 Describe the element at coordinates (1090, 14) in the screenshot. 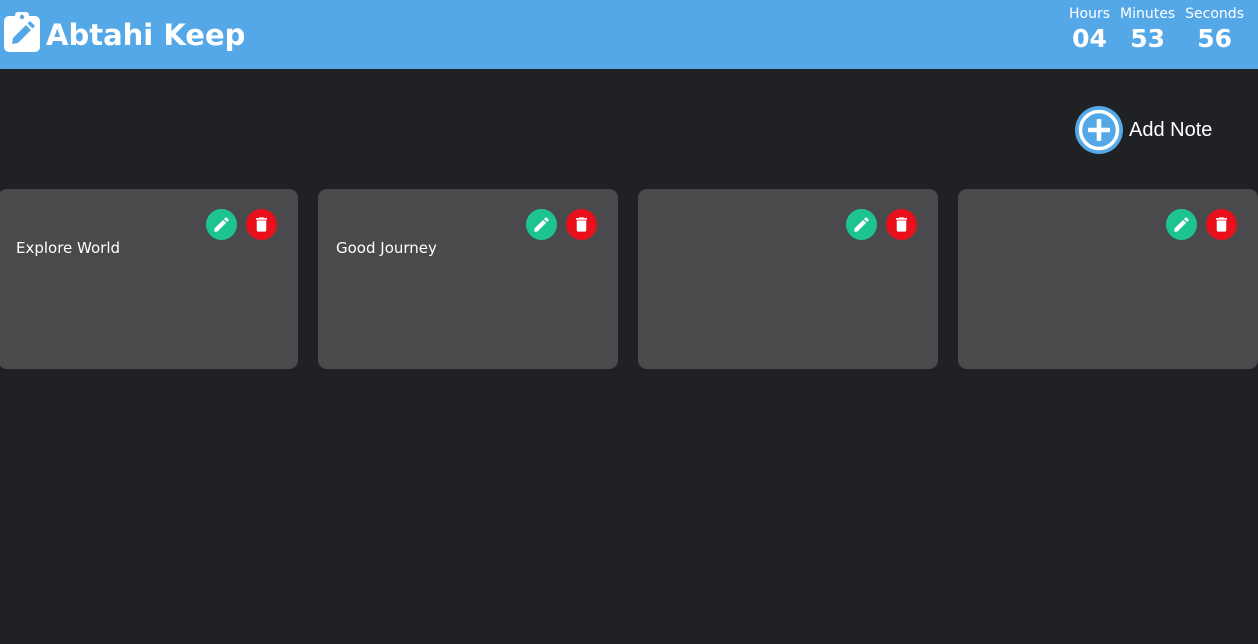

I see `timer-hours-label: Hours` at that location.